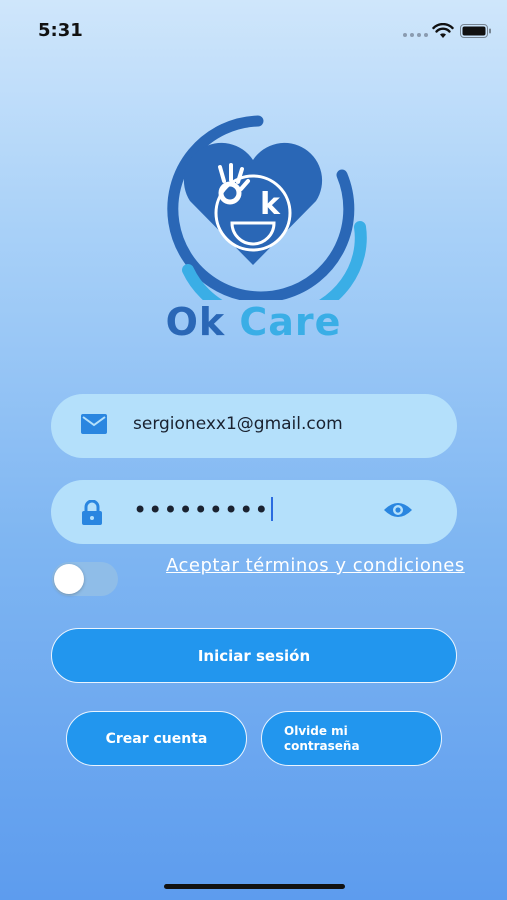 This screenshot has height=900, width=507. I want to click on terms-link-text: Aceptar términos y condiciones, so click(315, 565).